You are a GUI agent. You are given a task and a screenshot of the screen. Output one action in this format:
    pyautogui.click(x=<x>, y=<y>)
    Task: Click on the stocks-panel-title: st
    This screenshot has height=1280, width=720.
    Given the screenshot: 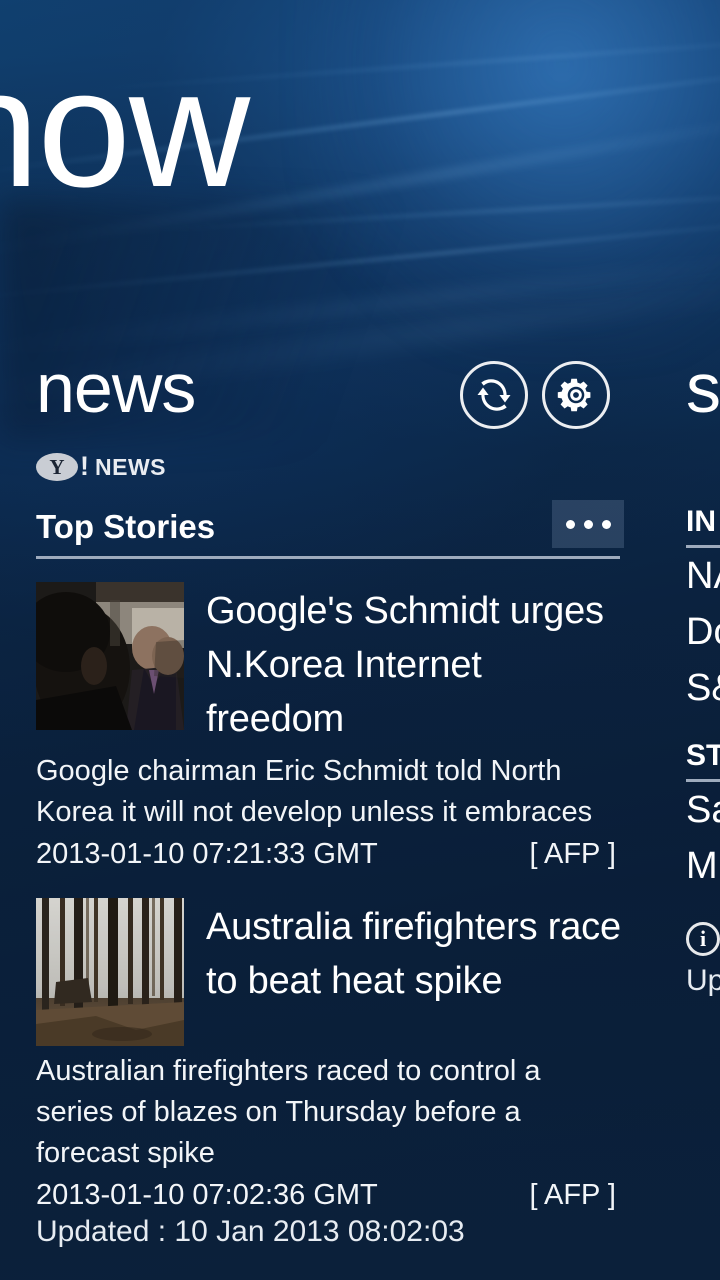 What is the action you would take?
    pyautogui.click(x=703, y=388)
    